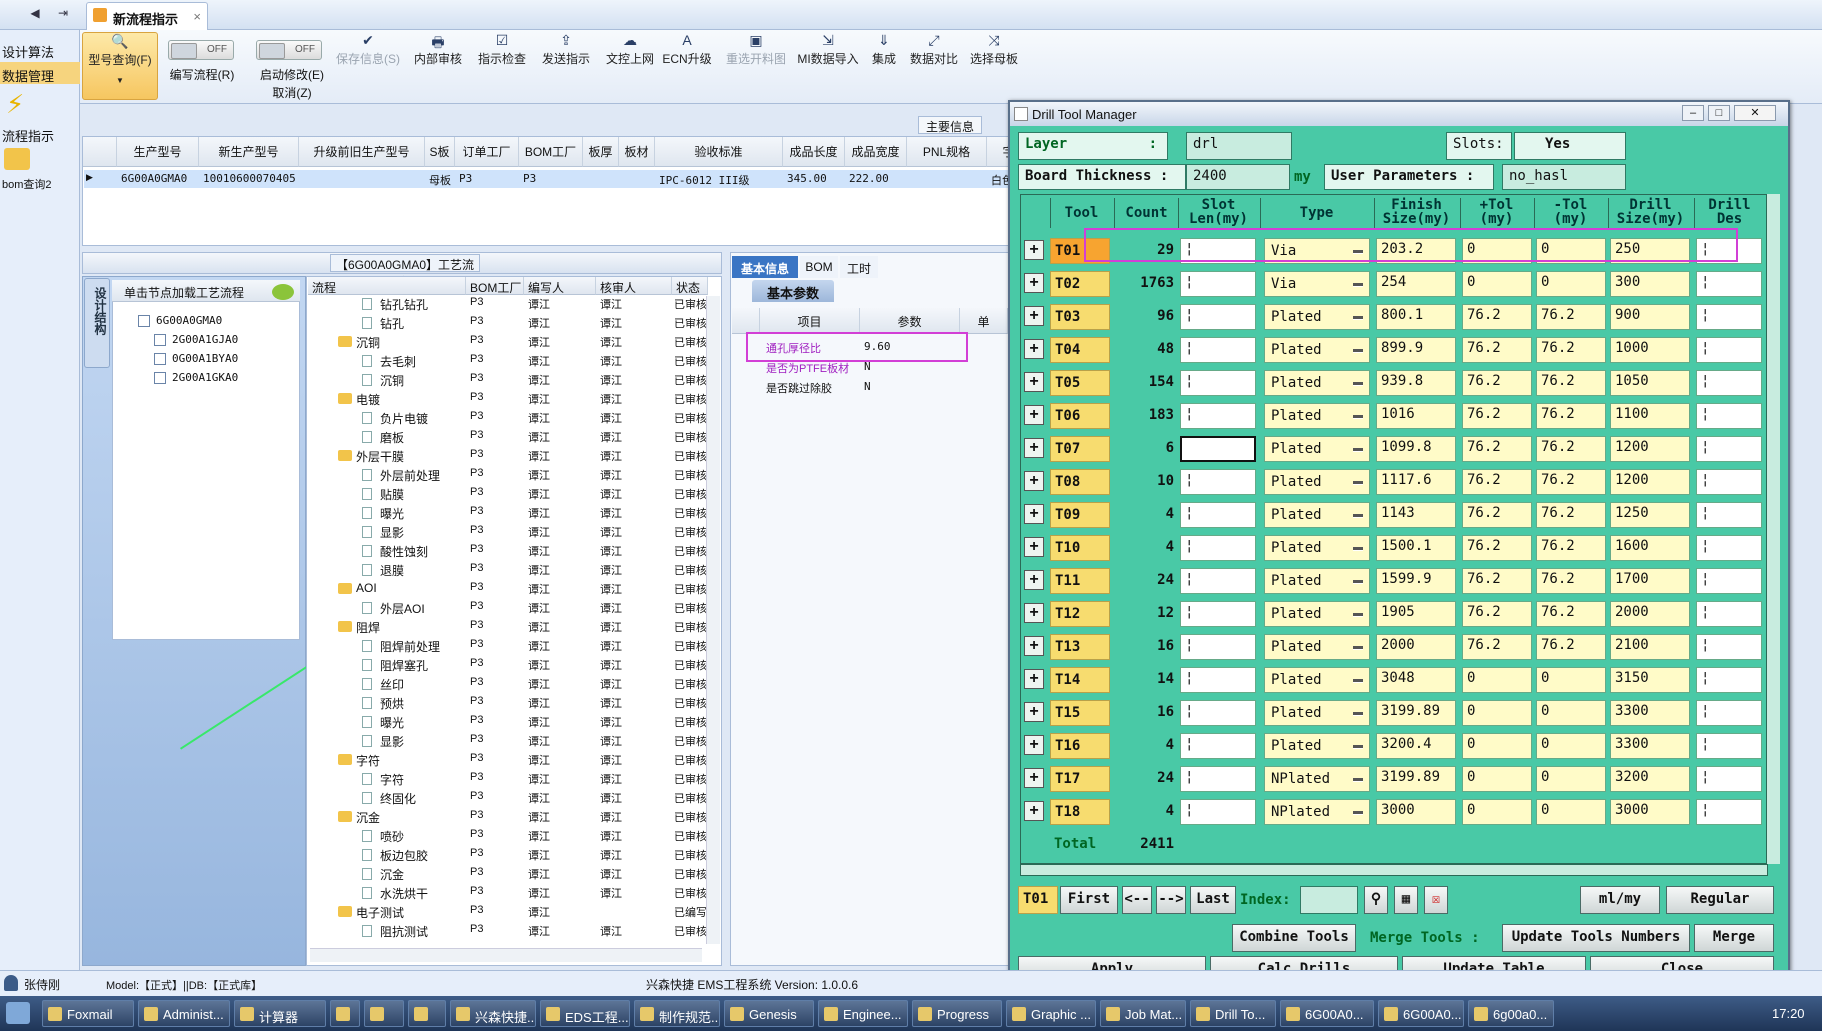  What do you see at coordinates (392, 494) in the screenshot?
I see `process-cell-name: 贴膜` at bounding box center [392, 494].